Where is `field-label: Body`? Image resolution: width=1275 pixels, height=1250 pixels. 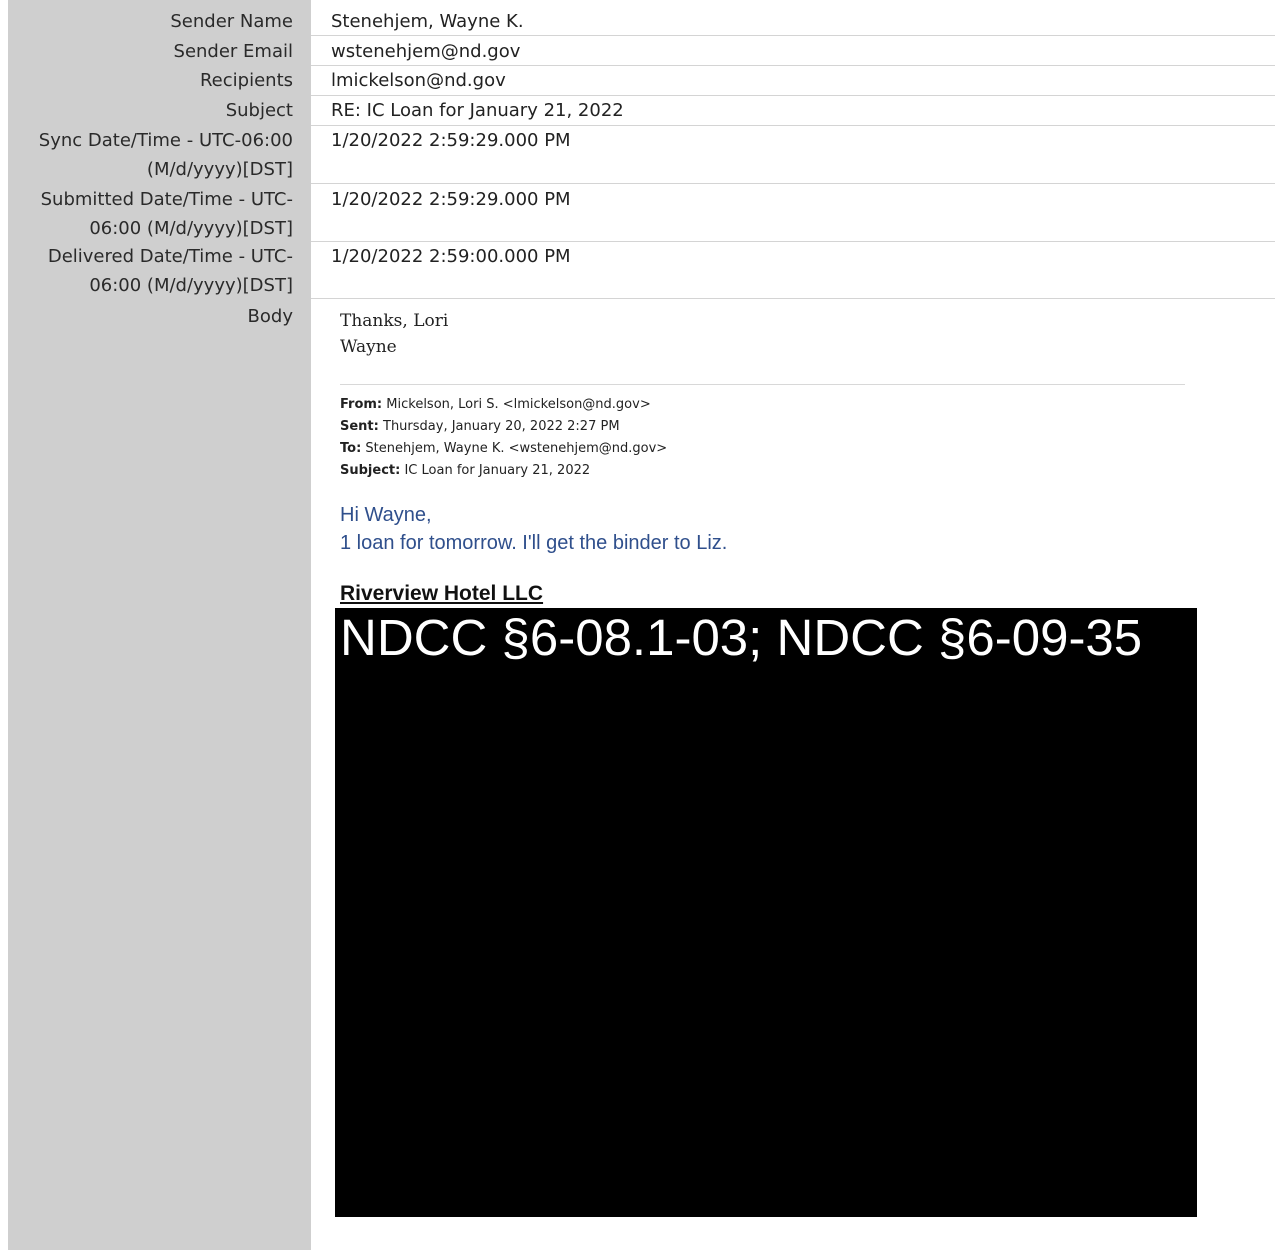
field-label: Body is located at coordinates (270, 316).